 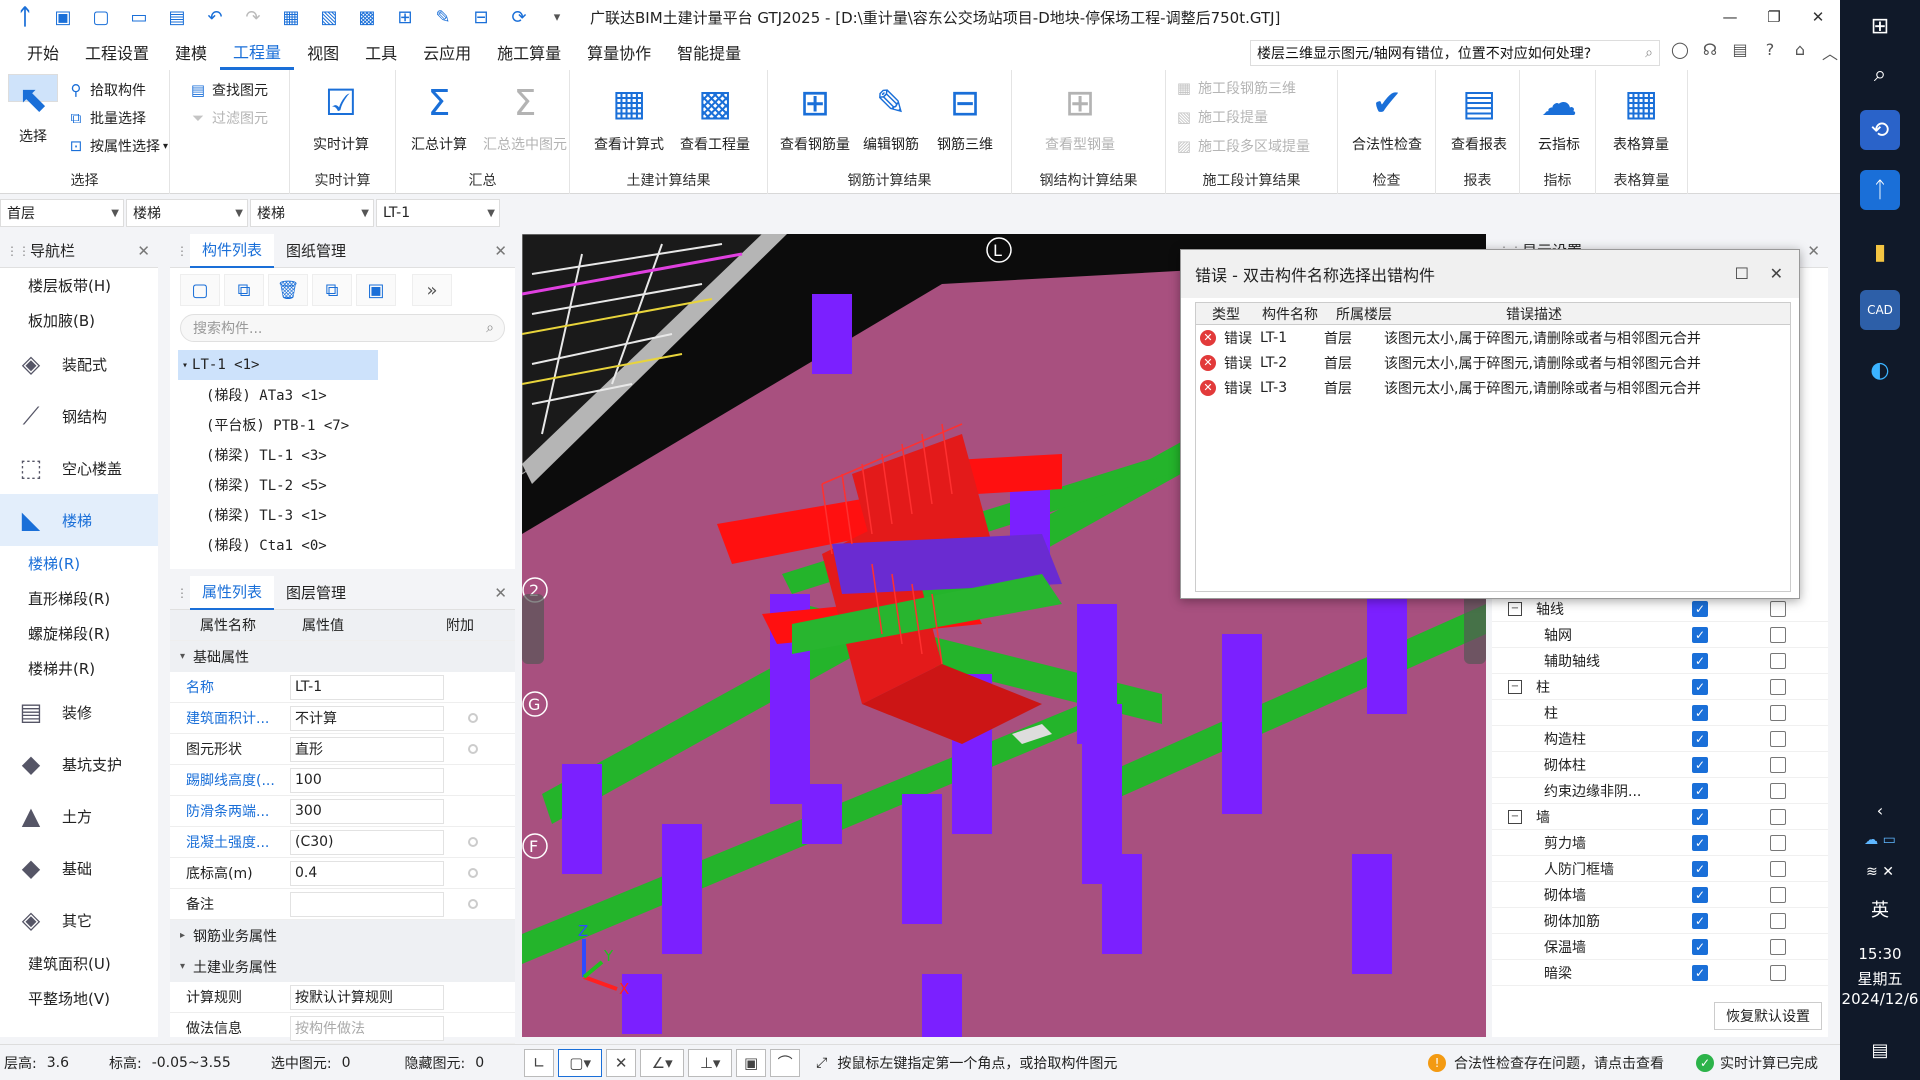 I want to click on batch-select-button: ⧉ 批量选择, so click(x=106, y=118).